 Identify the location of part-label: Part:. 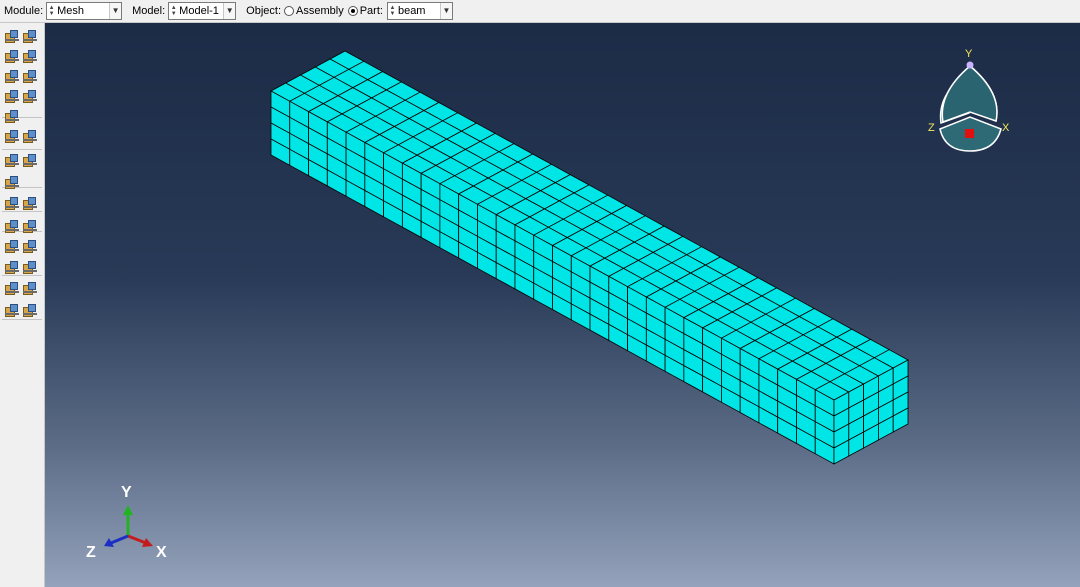
(371, 11).